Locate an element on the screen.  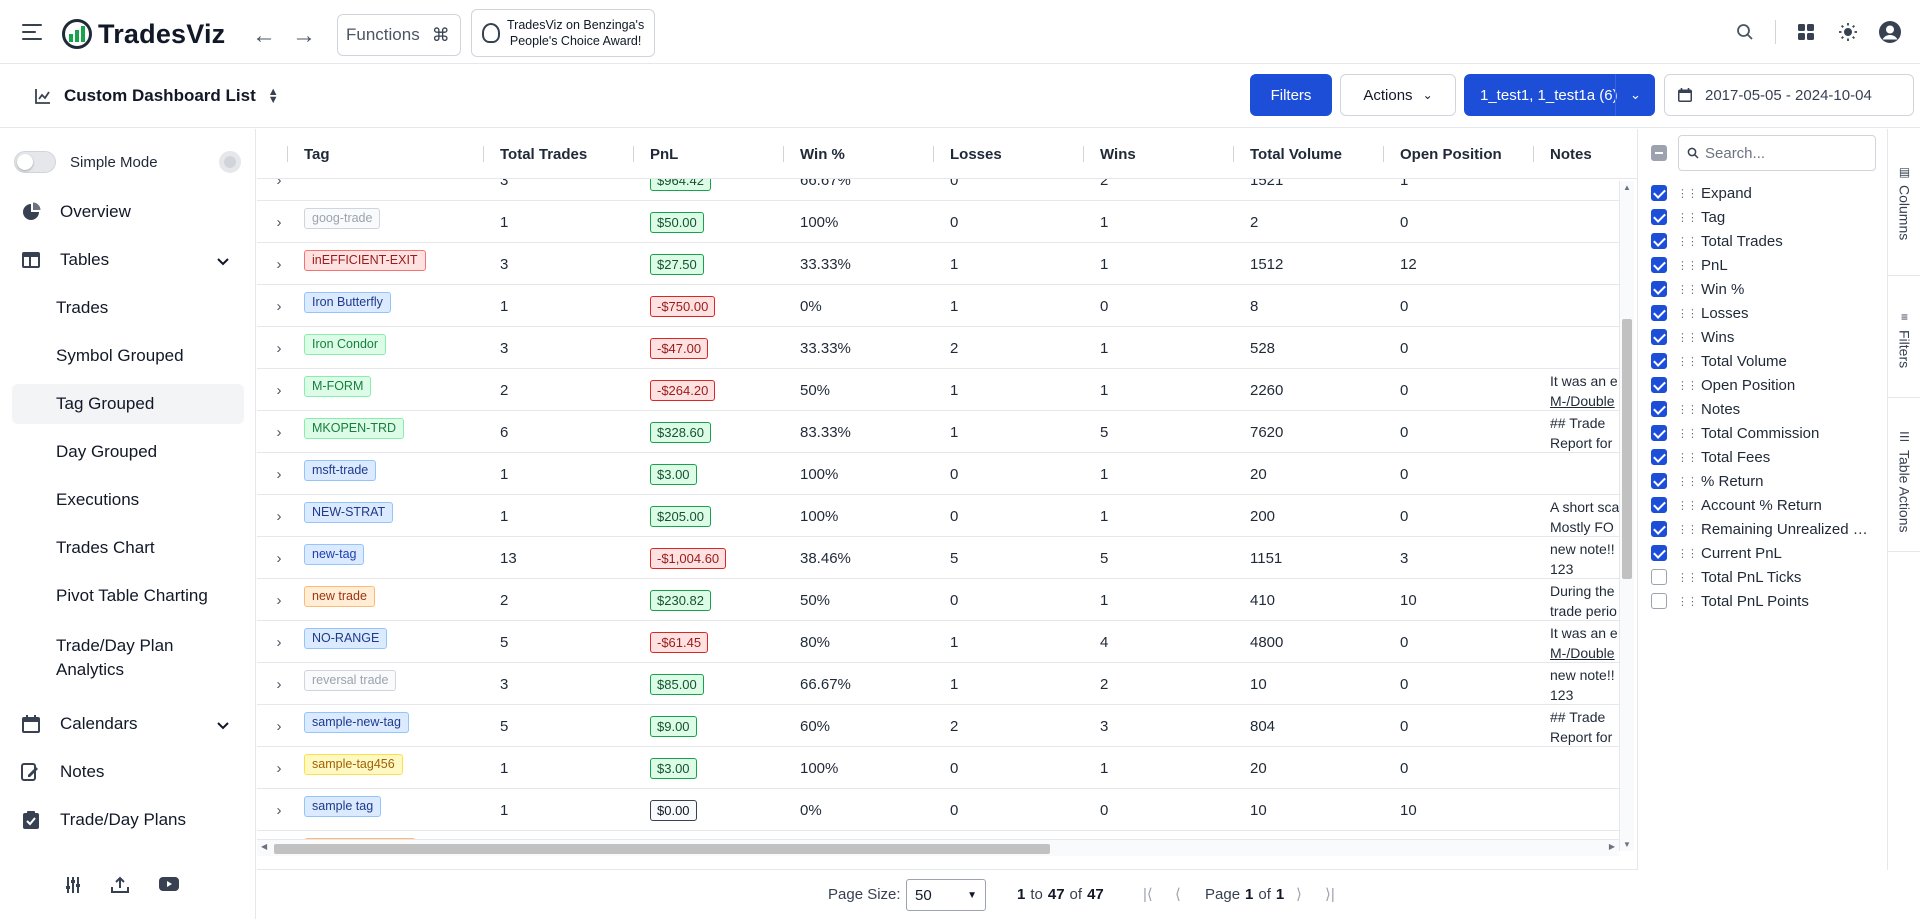
column-toggle-item: ⋮⋮ Tag is located at coordinates (1688, 217).